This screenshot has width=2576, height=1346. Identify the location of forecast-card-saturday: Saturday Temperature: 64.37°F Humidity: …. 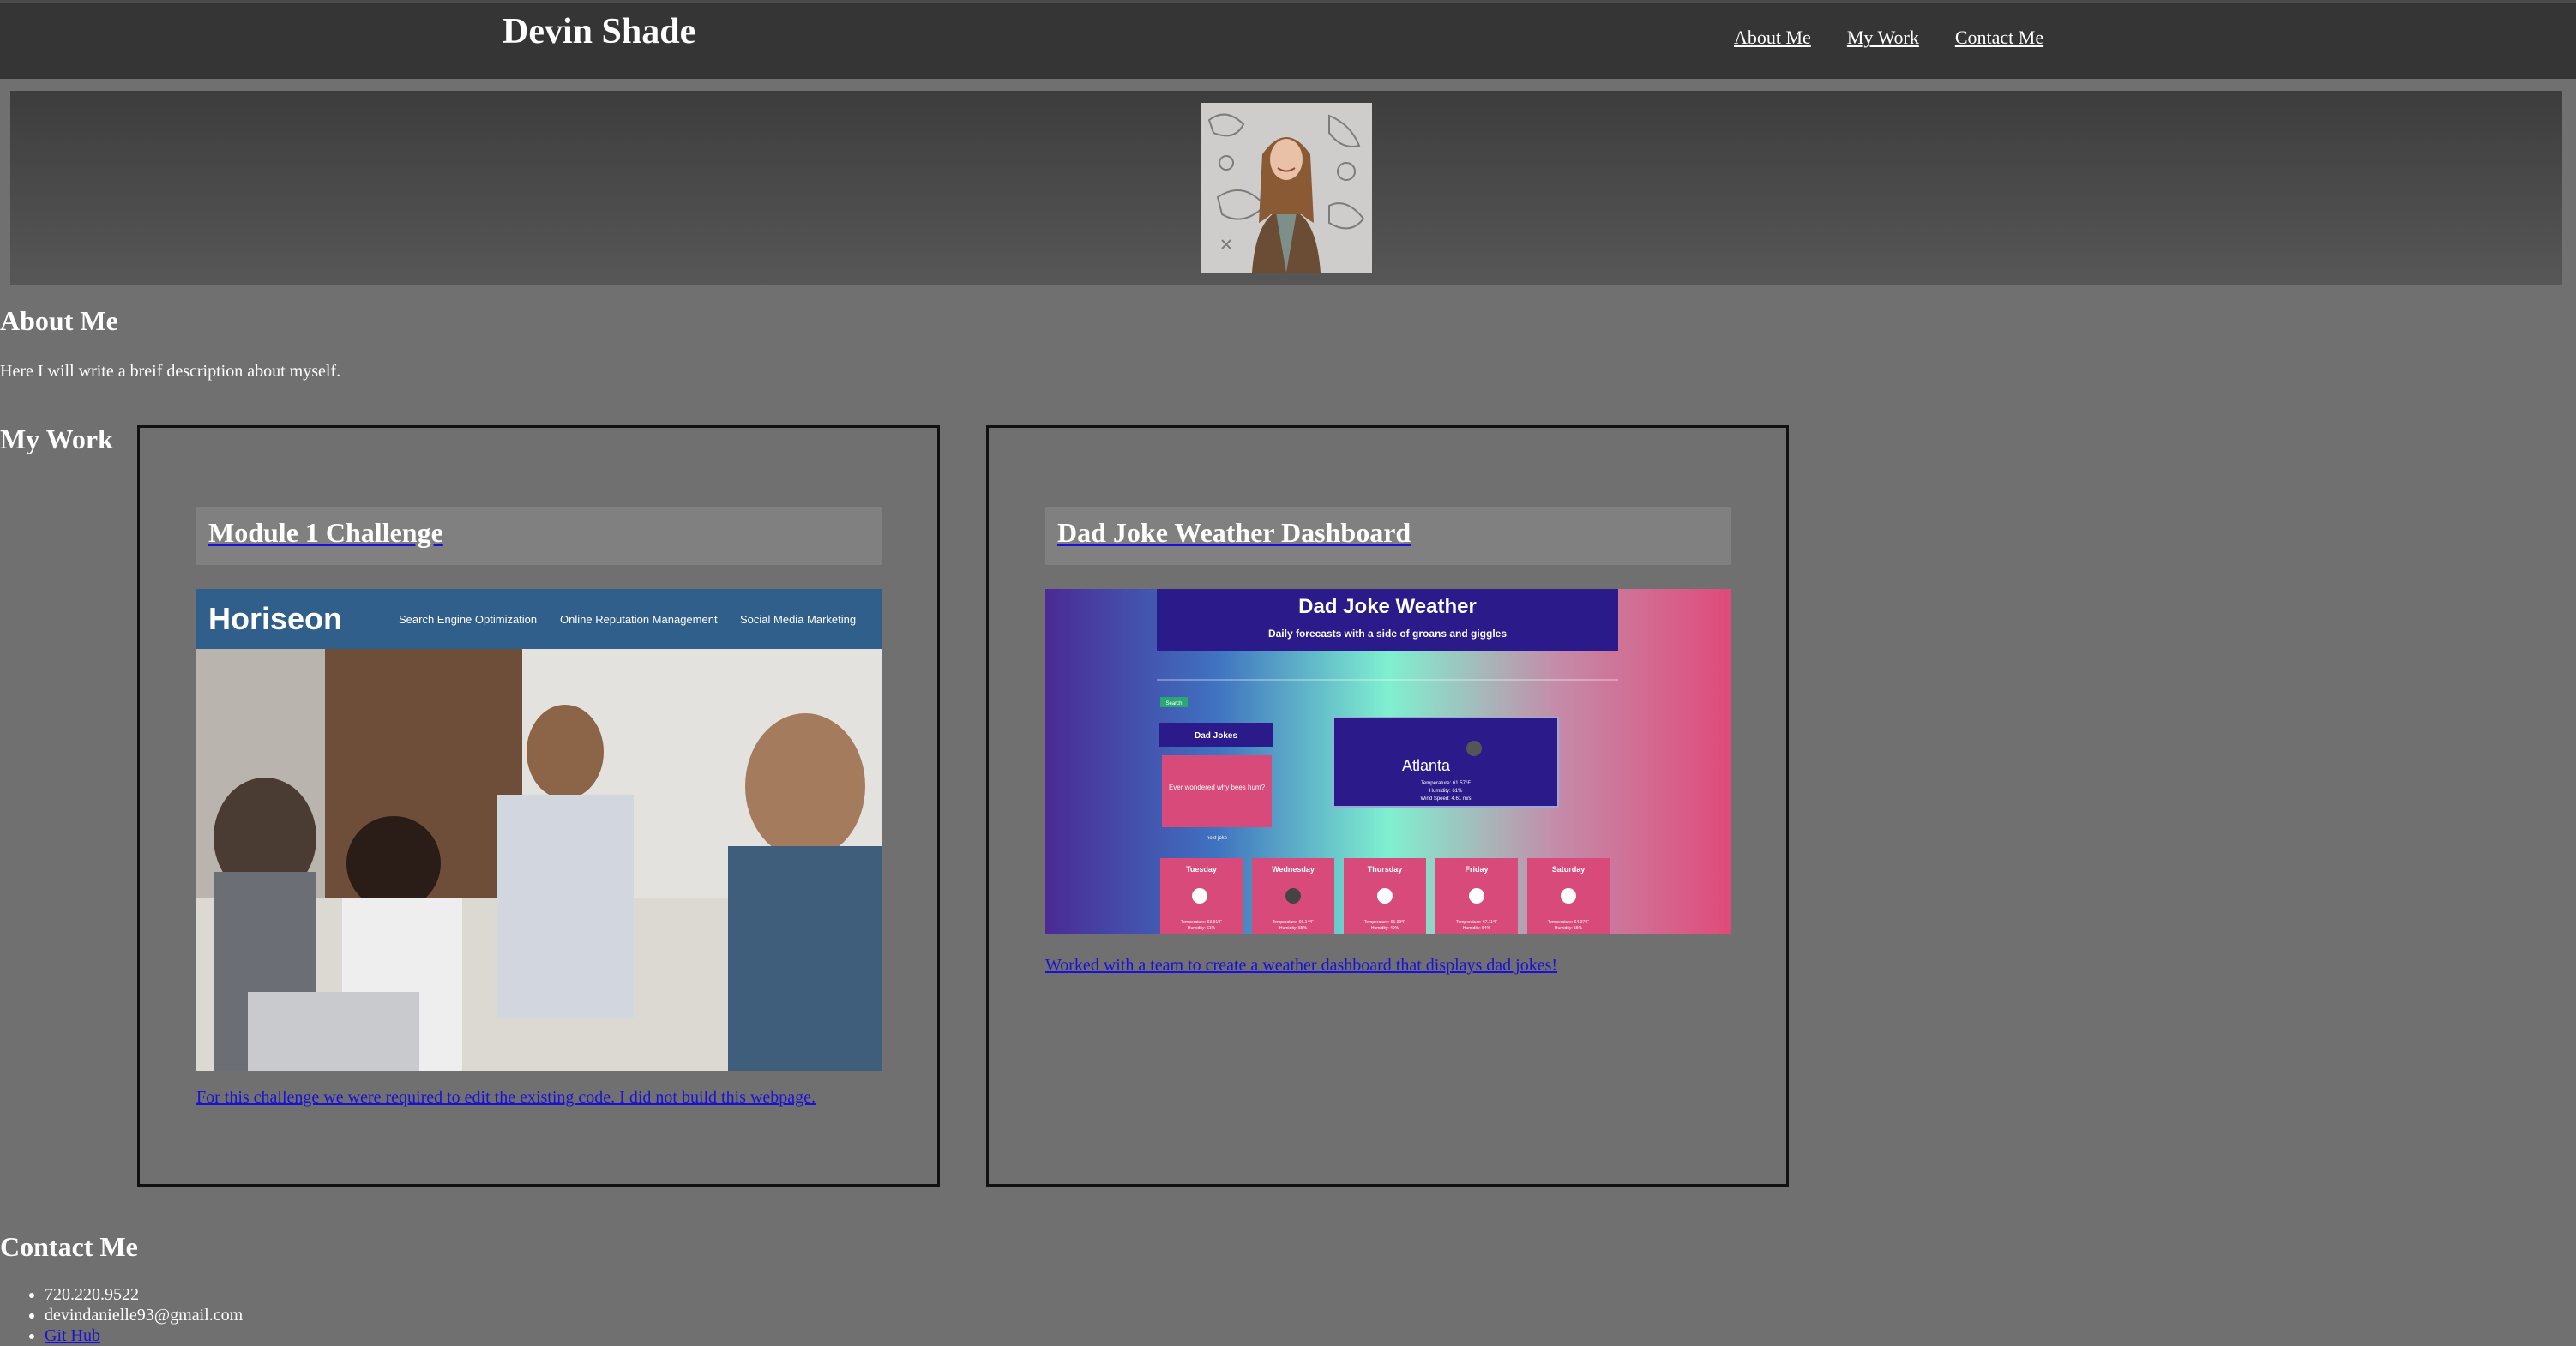
(1568, 896).